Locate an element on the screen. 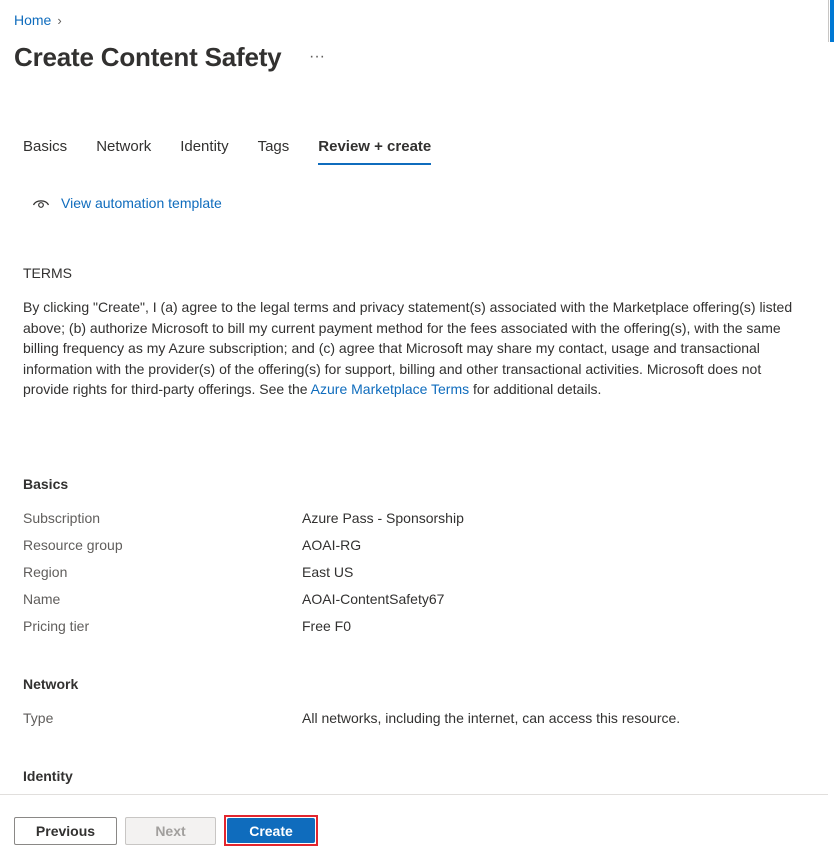  summary-row-subscription: Subscription Azure Pass - Sponsorship is located at coordinates (243, 518).